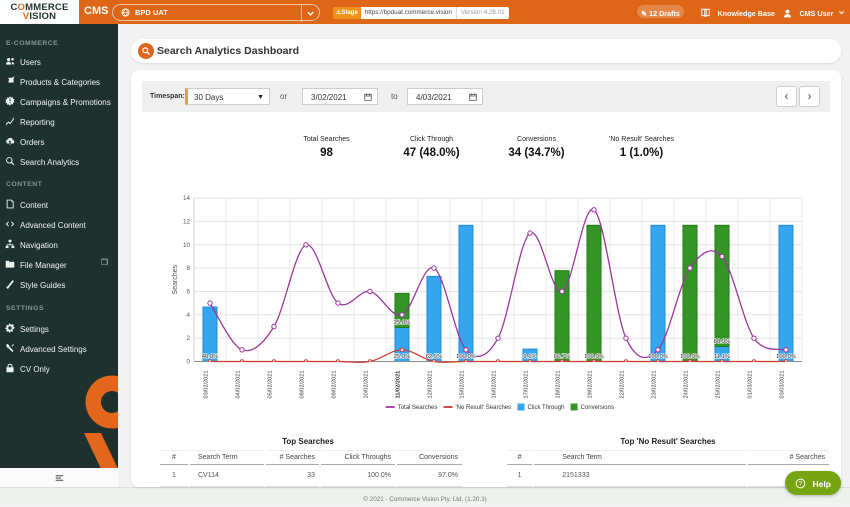 The image size is (850, 507). What do you see at coordinates (188, 315) in the screenshot?
I see `svg-text: 4` at bounding box center [188, 315].